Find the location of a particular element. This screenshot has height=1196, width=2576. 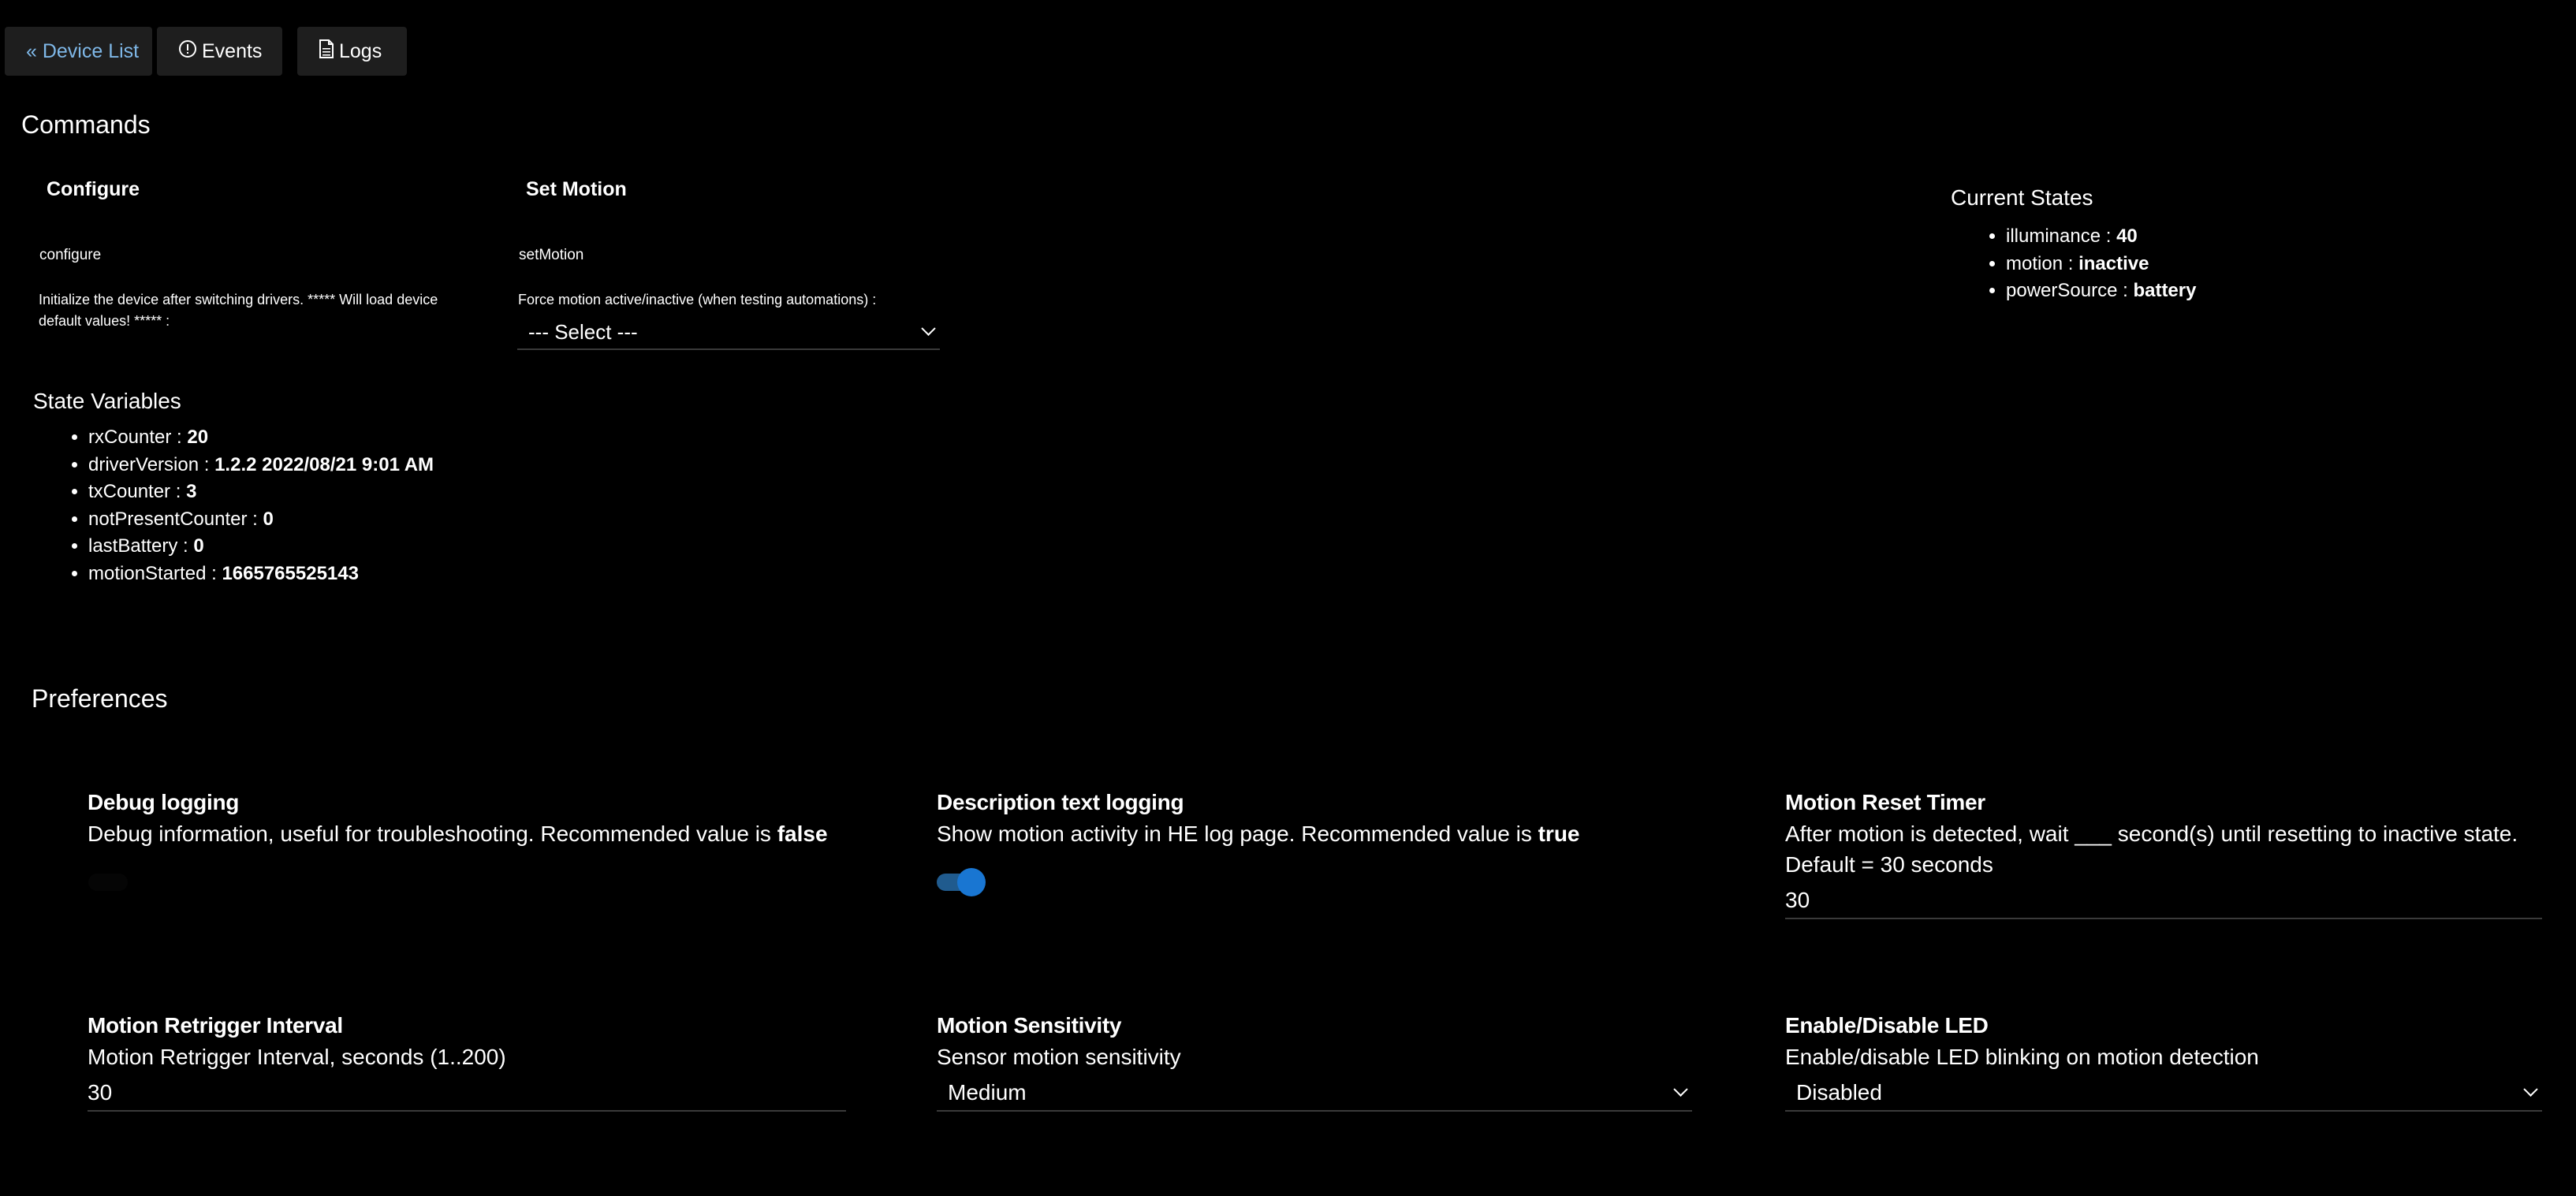

motion-retrigger-interval-title: Motion Retrigger Interval is located at coordinates (216, 1026).